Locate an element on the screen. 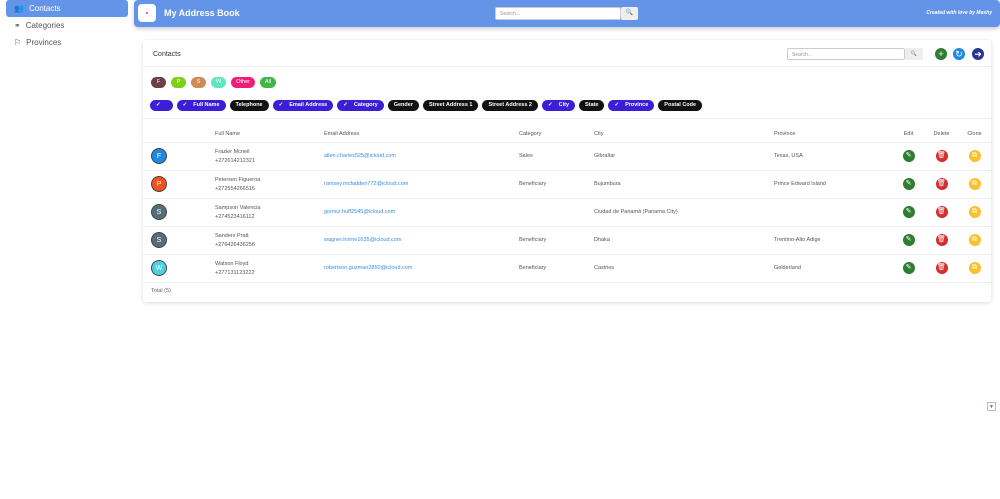 This screenshot has height=499, width=1000. letter-filter-other: Other is located at coordinates (243, 82).